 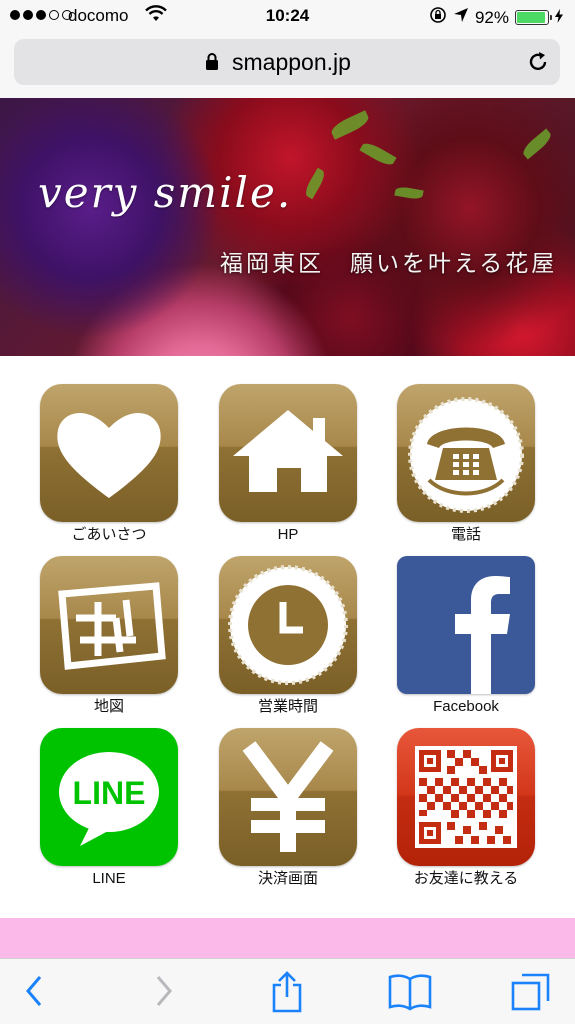 What do you see at coordinates (288, 534) in the screenshot?
I see `menu-item-label: HP` at bounding box center [288, 534].